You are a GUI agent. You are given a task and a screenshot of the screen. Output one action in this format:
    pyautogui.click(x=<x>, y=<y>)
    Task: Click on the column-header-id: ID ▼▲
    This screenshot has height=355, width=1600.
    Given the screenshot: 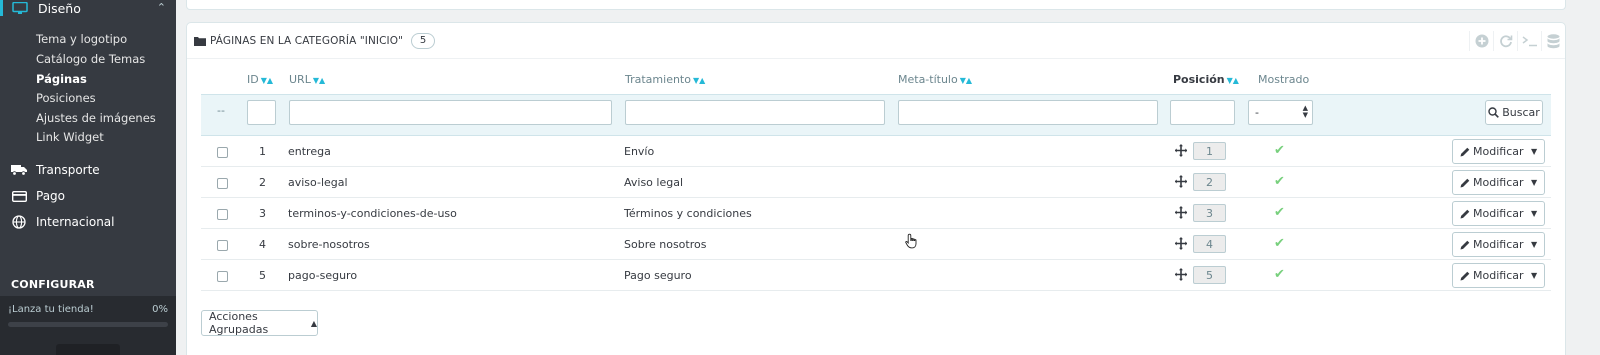 What is the action you would take?
    pyautogui.click(x=260, y=79)
    